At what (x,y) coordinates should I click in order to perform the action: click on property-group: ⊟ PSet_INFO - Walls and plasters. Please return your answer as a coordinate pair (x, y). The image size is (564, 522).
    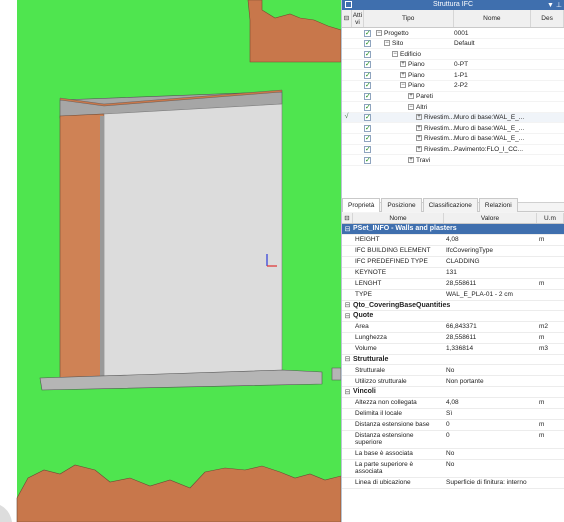
    Looking at the image, I should click on (453, 229).